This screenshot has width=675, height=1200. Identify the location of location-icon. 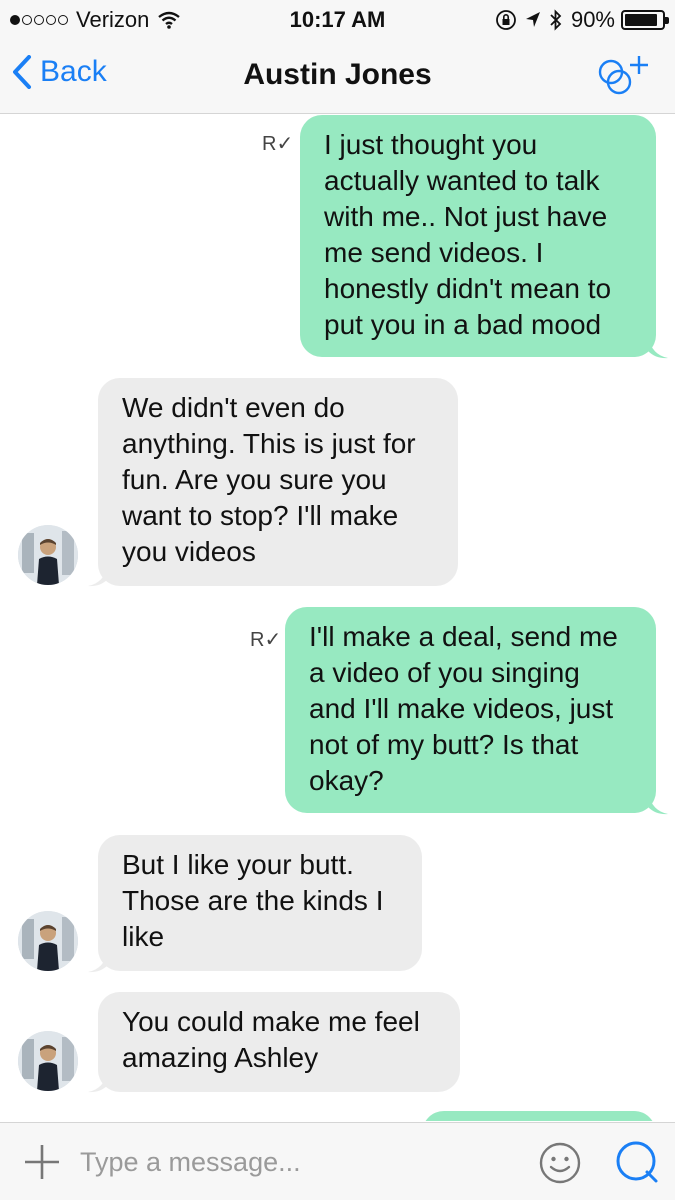
(532, 19).